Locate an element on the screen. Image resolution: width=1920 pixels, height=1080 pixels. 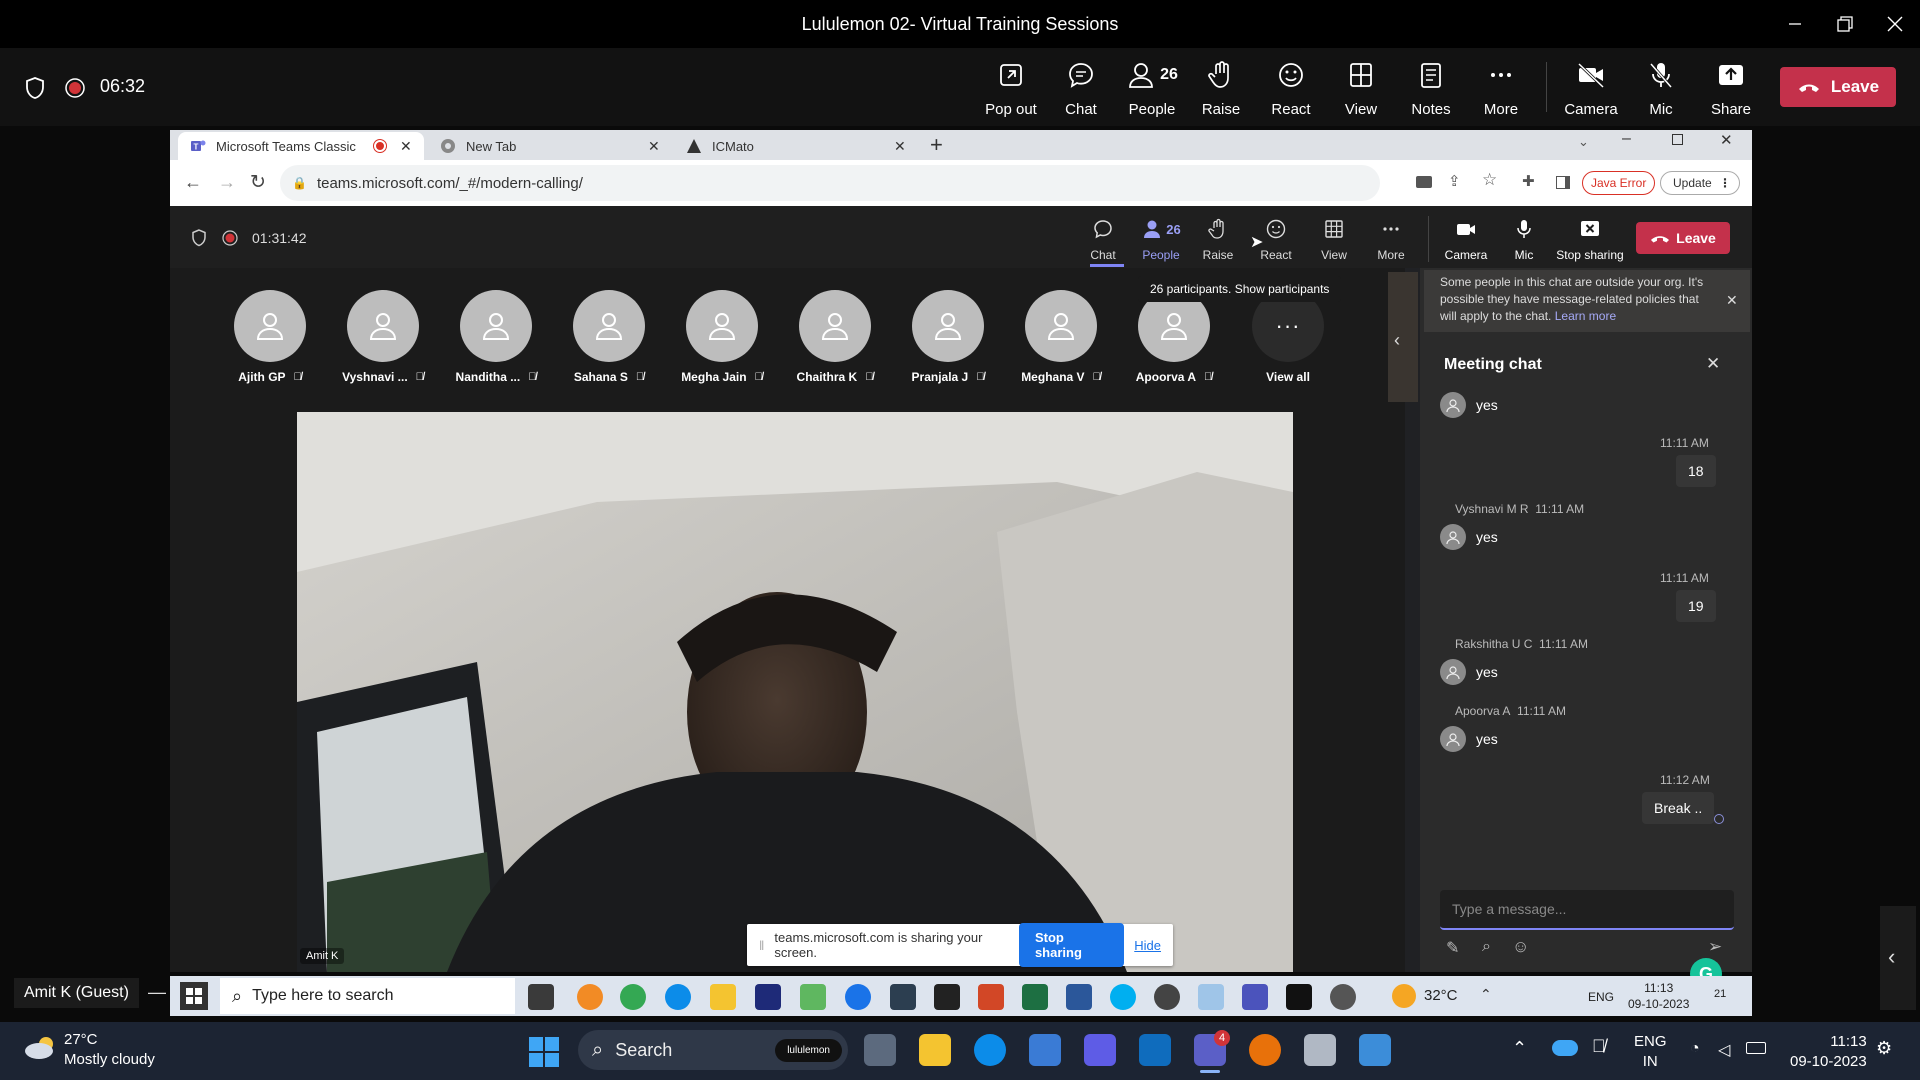
notes-button: Notes is located at coordinates (1431, 89).